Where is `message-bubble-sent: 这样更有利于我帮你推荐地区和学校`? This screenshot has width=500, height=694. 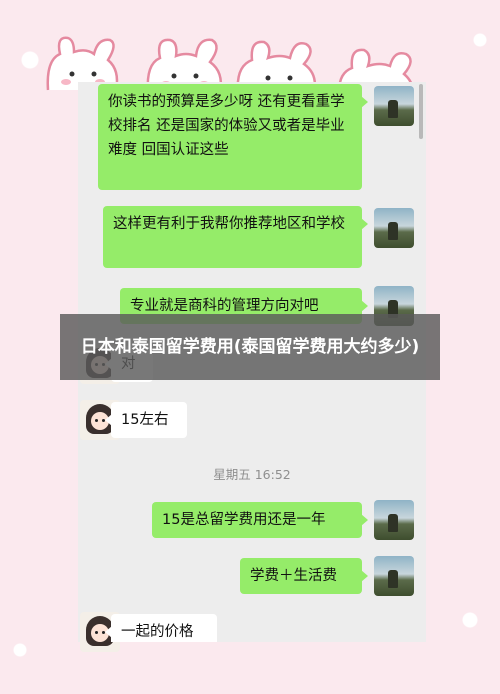 message-bubble-sent: 这样更有利于我帮你推荐地区和学校 is located at coordinates (235, 237).